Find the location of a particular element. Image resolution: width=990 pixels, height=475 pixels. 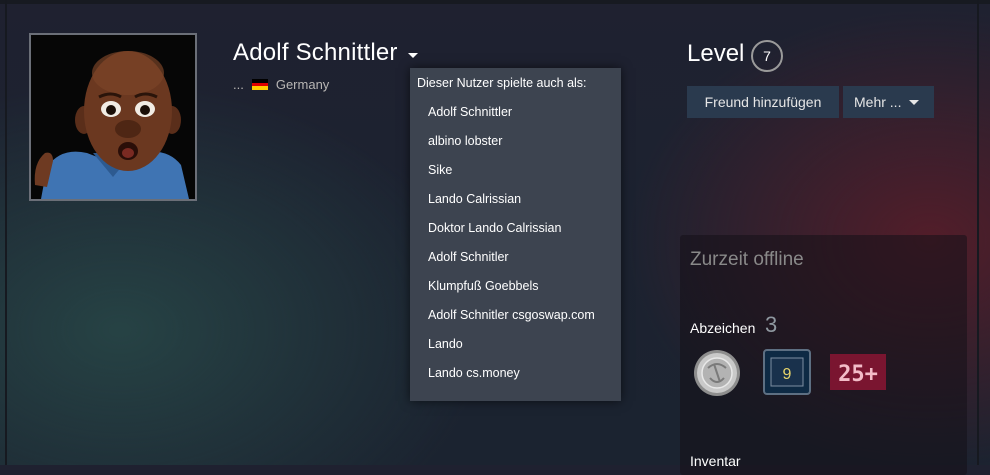

alias-item: Lando cs.money is located at coordinates (474, 373).